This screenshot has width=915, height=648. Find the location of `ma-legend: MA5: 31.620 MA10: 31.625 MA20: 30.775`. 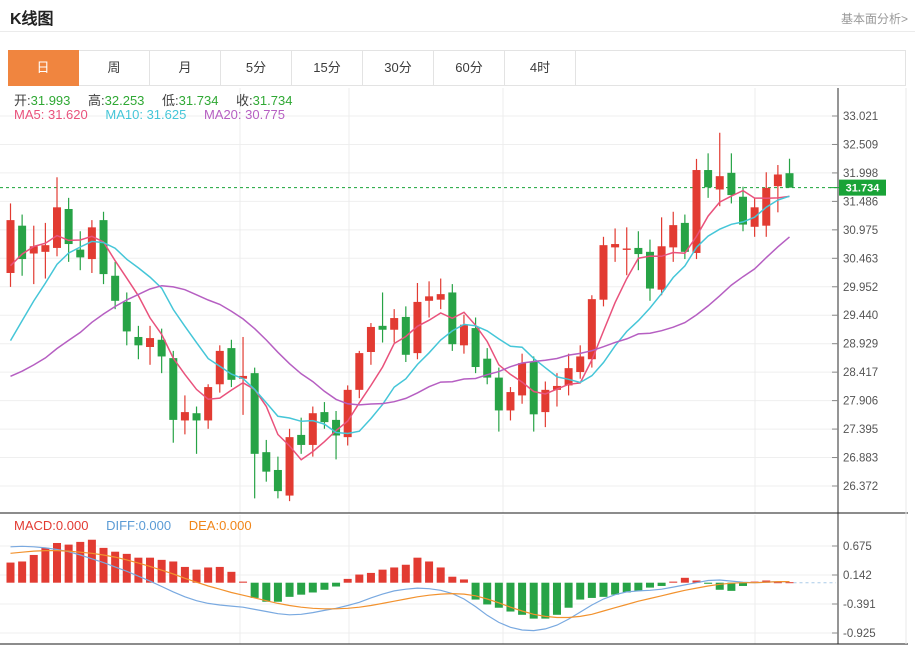

ma-legend: MA5: 31.620 MA10: 31.625 MA20: 30.775 is located at coordinates (156, 114).